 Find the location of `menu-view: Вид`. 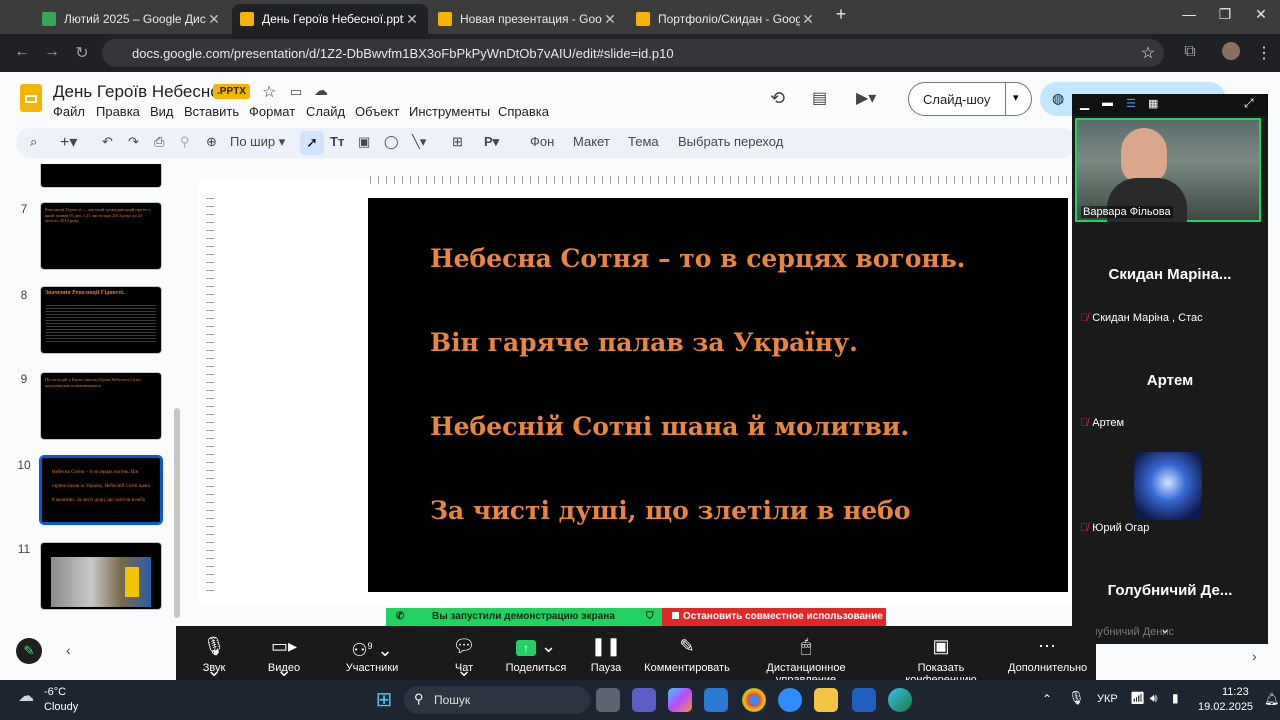

menu-view: Вид is located at coordinates (162, 111).